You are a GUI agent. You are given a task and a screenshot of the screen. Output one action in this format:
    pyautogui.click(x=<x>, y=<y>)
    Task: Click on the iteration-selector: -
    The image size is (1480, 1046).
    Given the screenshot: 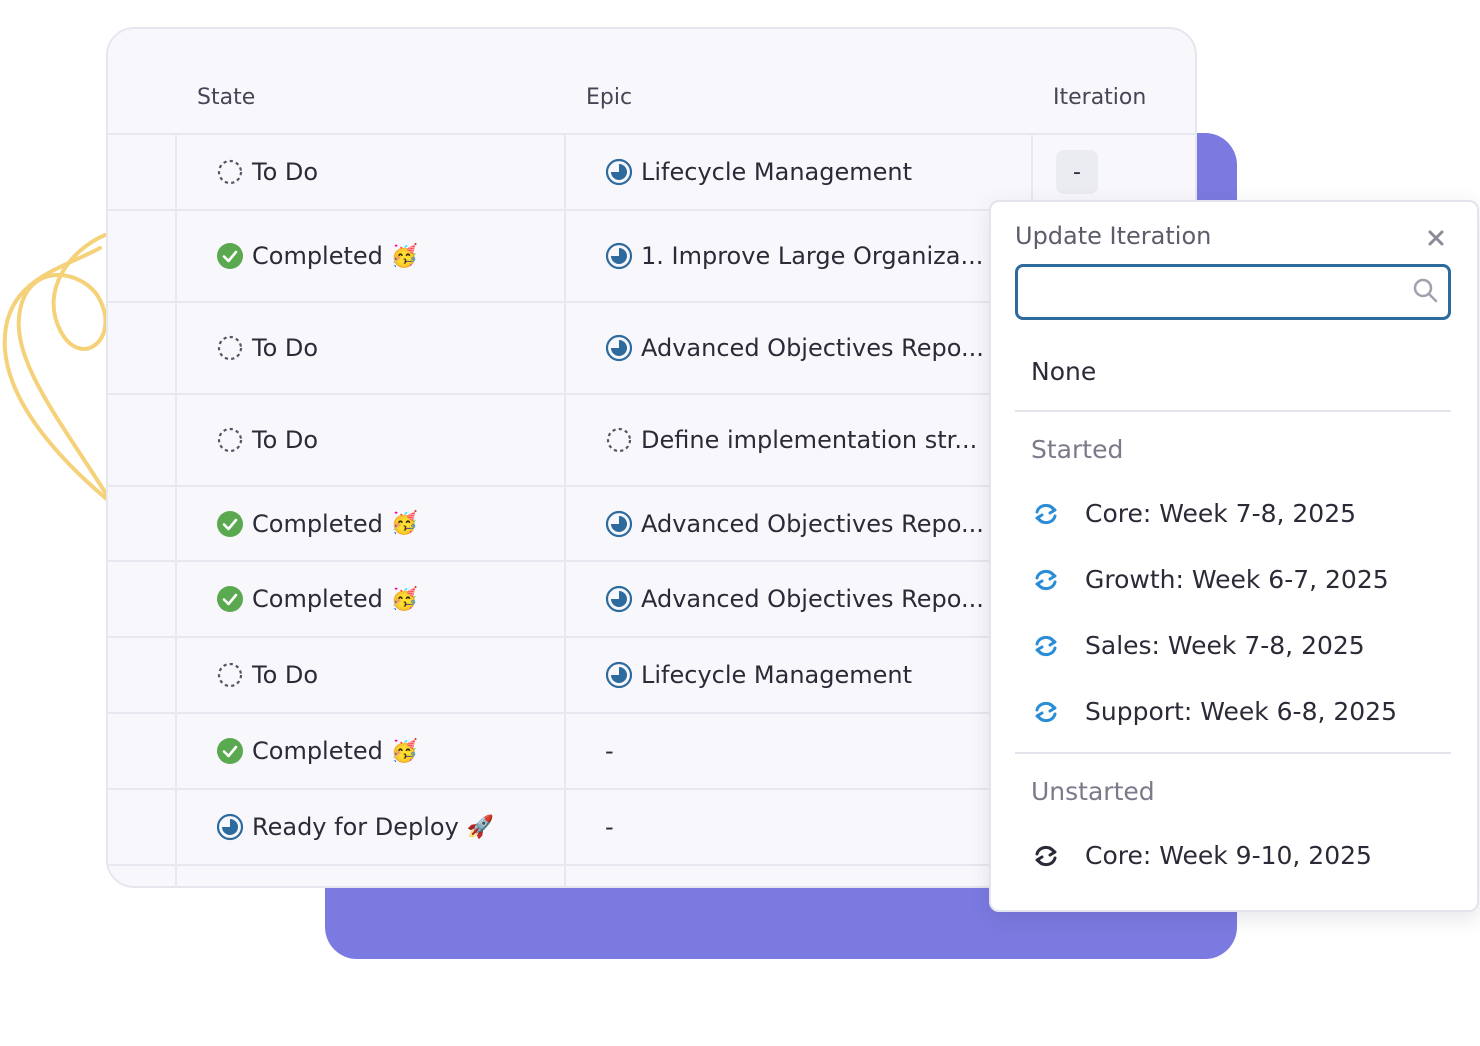 What is the action you would take?
    pyautogui.click(x=1077, y=172)
    